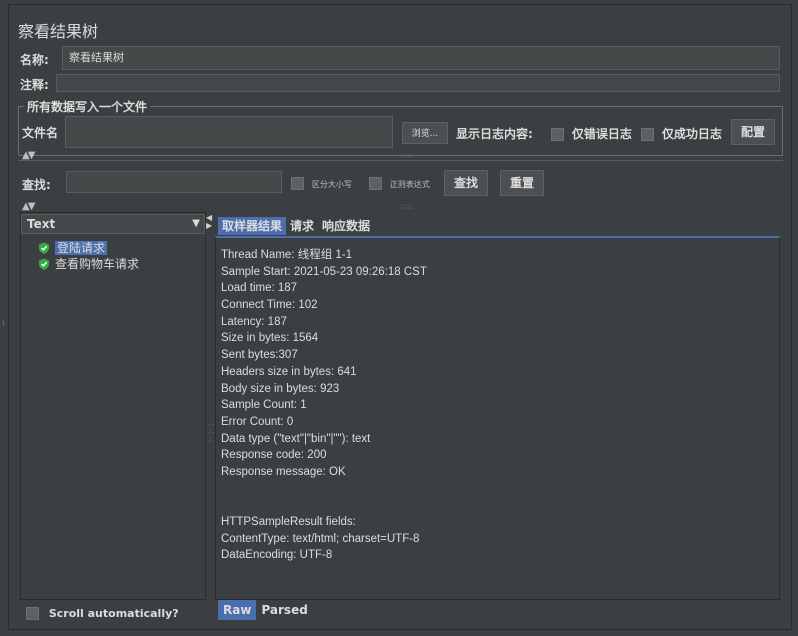  I want to click on config-button: 配置, so click(753, 132).